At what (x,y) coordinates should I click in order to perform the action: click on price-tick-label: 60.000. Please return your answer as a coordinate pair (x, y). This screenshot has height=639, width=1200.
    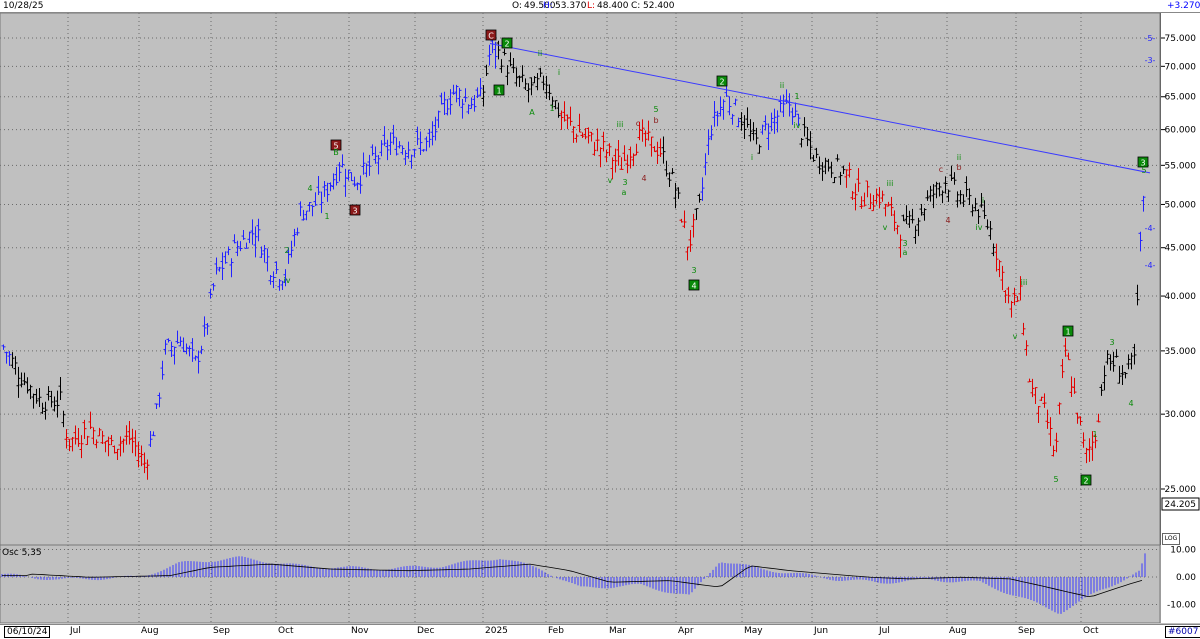
    Looking at the image, I should click on (1181, 131).